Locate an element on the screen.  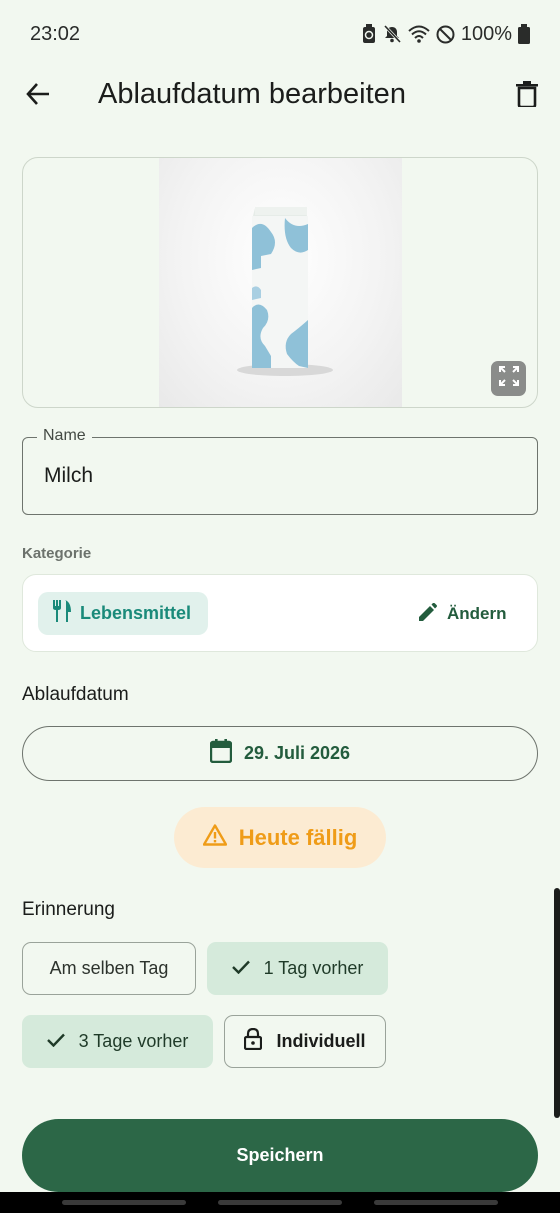
status-icons: 100% is located at coordinates (446, 34).